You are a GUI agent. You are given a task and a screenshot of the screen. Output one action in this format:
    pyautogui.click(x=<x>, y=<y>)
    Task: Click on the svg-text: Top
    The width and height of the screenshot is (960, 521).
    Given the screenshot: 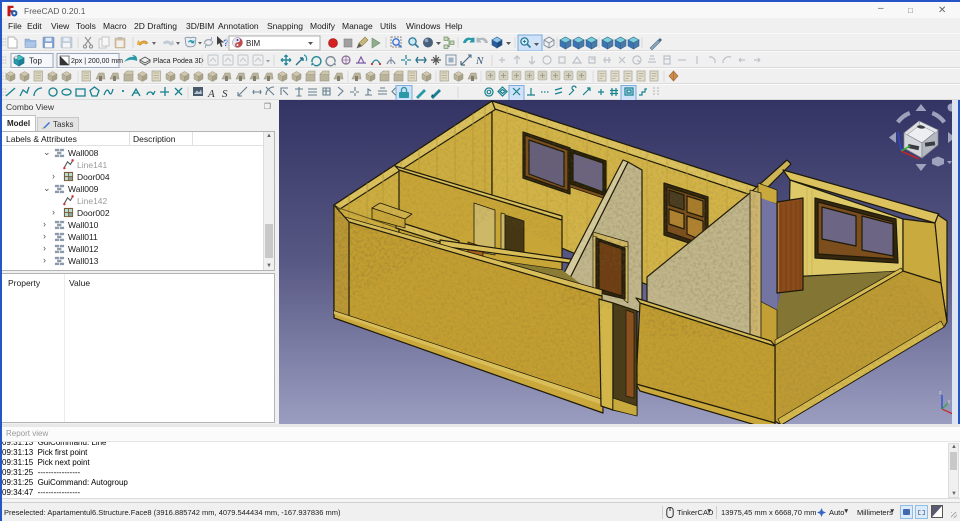 What is the action you would take?
    pyautogui.click(x=35, y=61)
    